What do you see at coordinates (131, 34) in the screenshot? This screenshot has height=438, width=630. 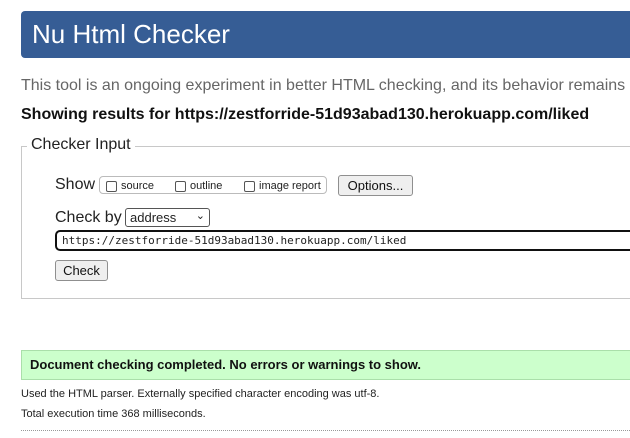 I see `page-title: Nu Html Checker` at bounding box center [131, 34].